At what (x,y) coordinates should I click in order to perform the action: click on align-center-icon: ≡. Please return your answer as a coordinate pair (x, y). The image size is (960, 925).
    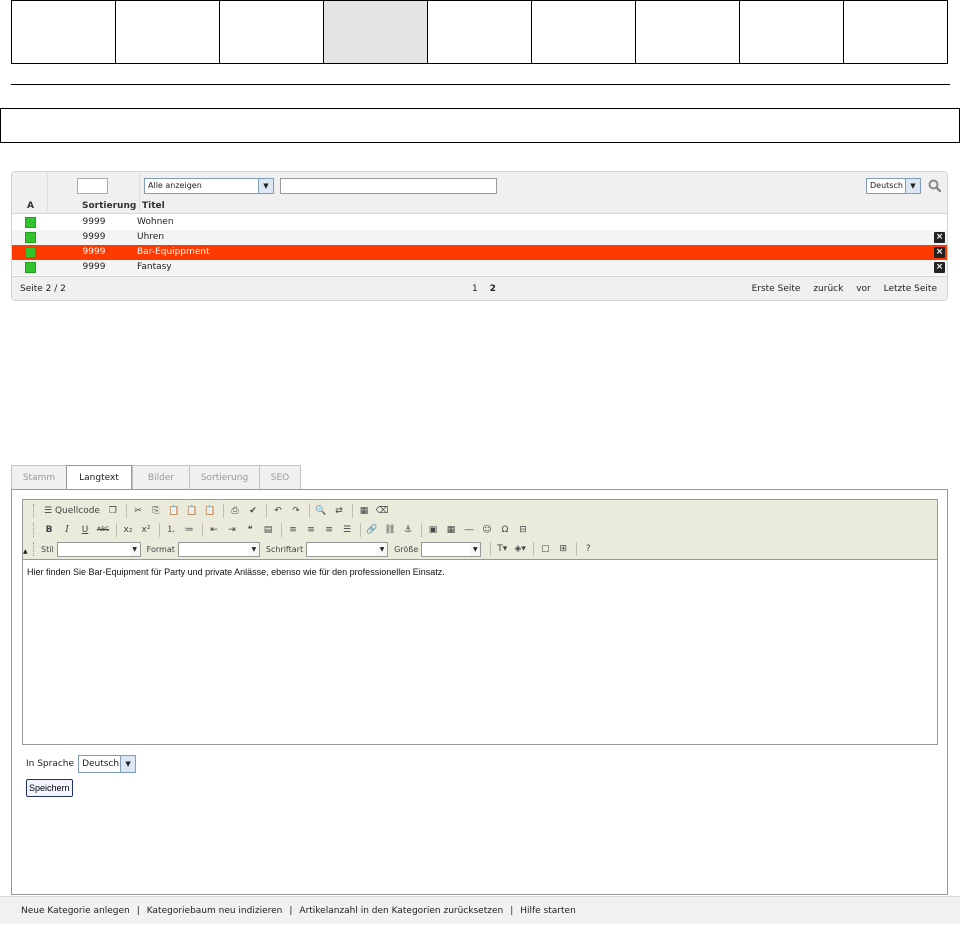
    Looking at the image, I should click on (311, 530).